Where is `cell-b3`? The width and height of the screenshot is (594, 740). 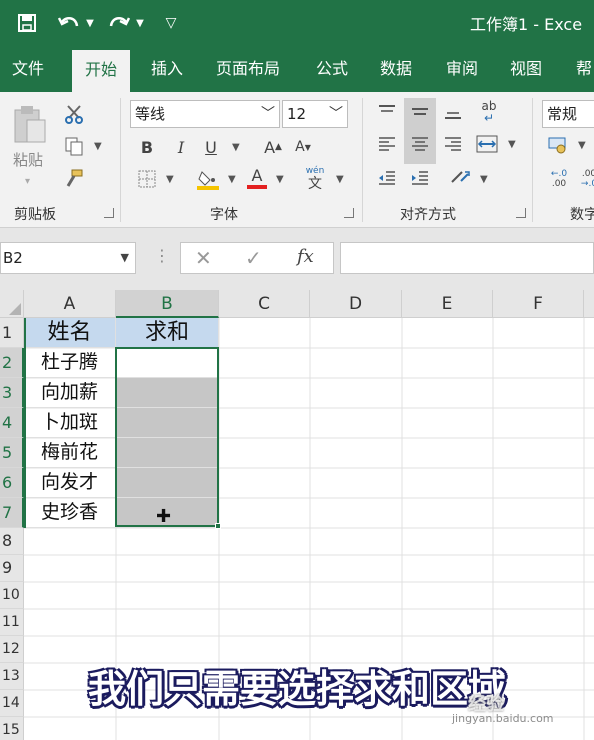 cell-b3 is located at coordinates (167, 393).